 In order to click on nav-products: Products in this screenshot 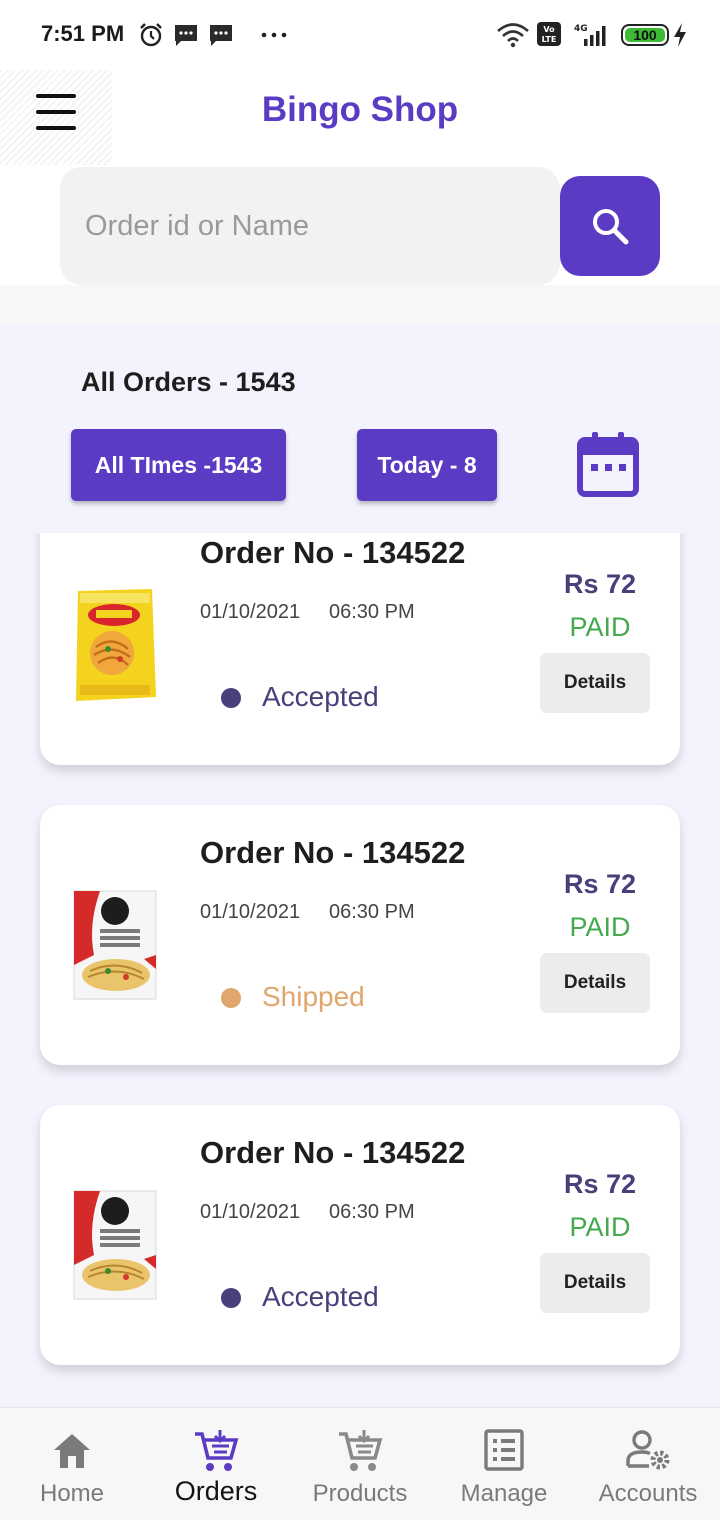, I will do `click(360, 1464)`.